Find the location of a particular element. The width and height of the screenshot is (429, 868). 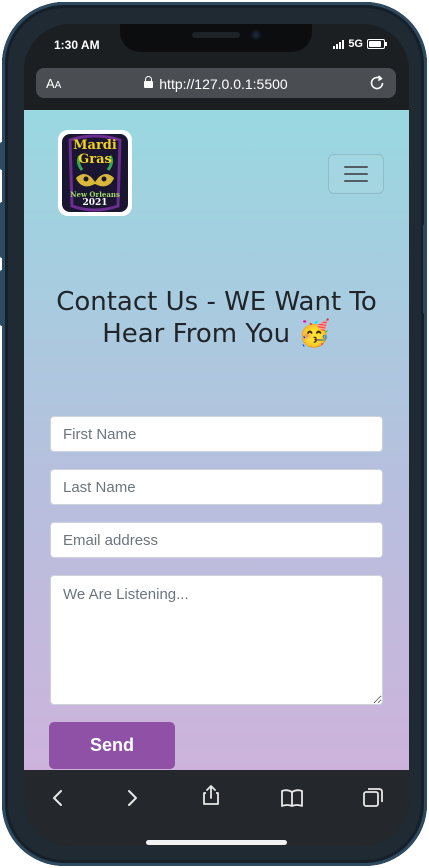

forward-icon is located at coordinates (132, 798).